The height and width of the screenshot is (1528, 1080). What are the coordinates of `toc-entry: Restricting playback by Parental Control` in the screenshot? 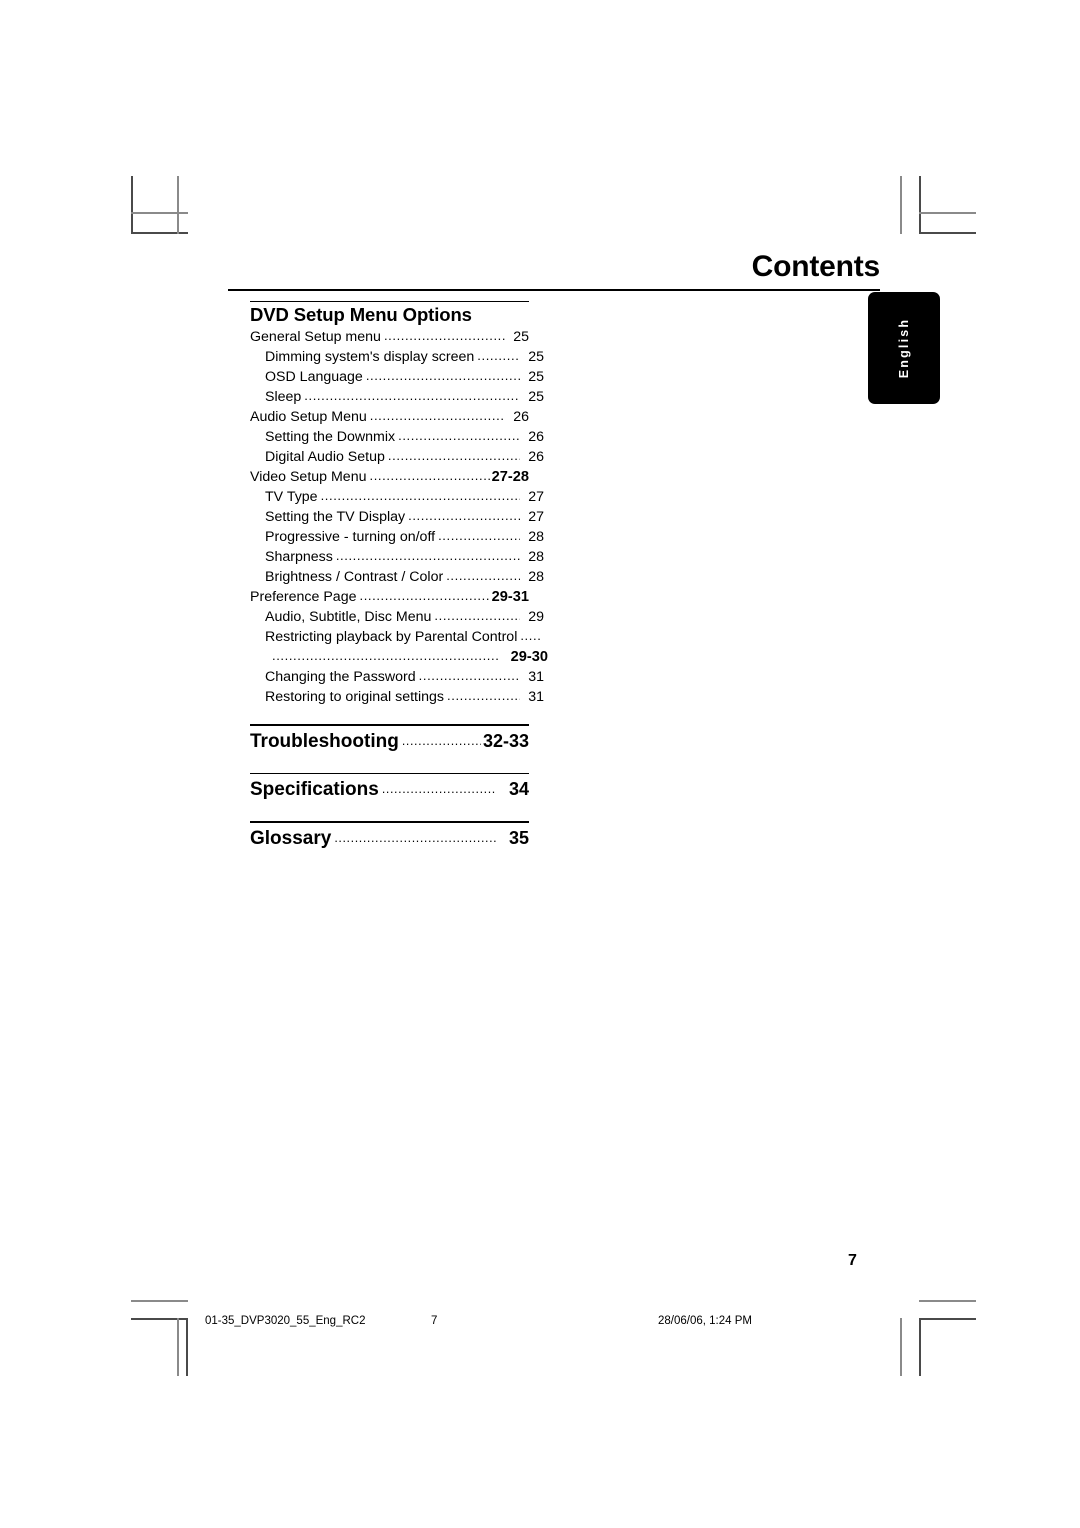 It's located at (397, 637).